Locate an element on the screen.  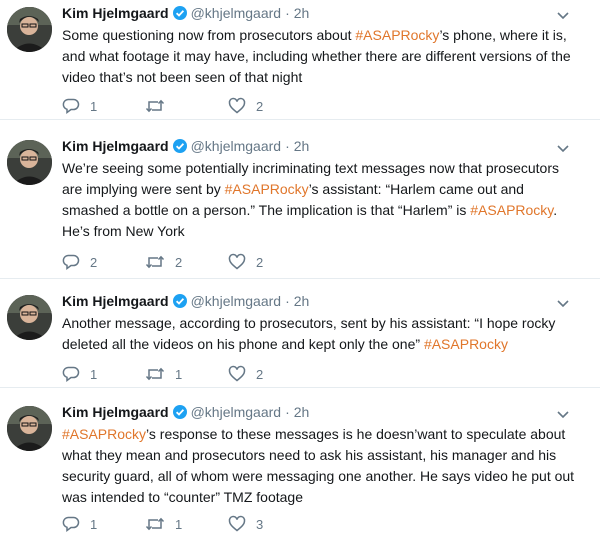
like-count: 3 is located at coordinates (260, 524).